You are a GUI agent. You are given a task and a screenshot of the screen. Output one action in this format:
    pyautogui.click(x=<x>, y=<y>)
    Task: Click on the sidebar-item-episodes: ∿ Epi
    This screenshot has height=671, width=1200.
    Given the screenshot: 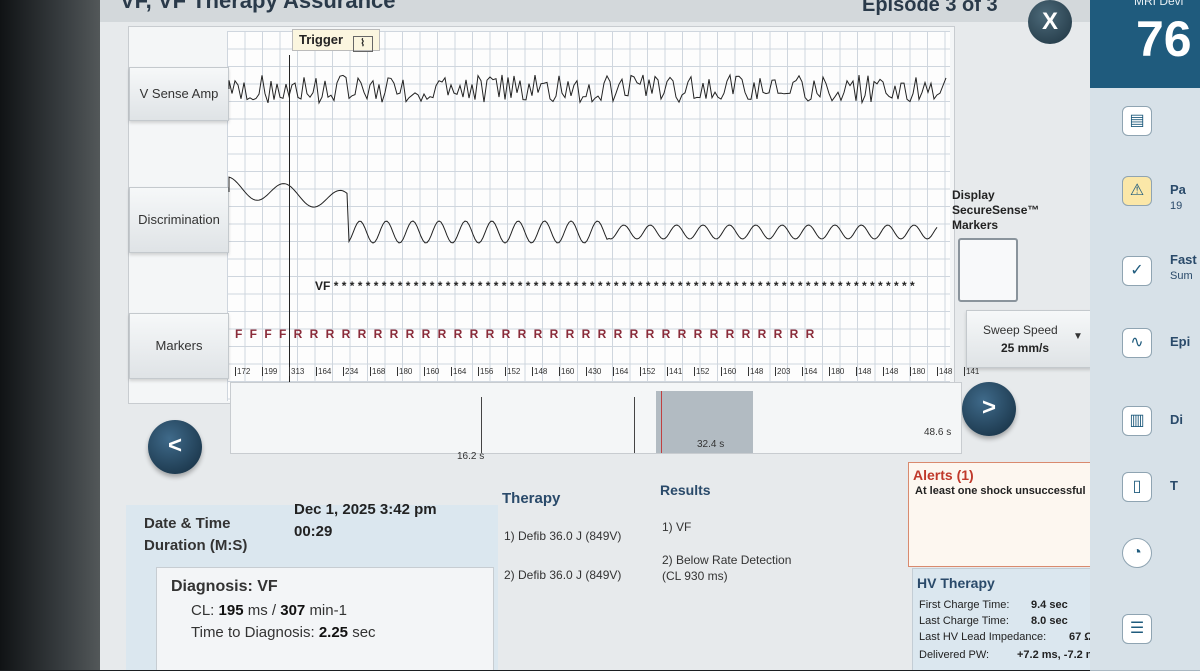 What is the action you would take?
    pyautogui.click(x=1145, y=344)
    